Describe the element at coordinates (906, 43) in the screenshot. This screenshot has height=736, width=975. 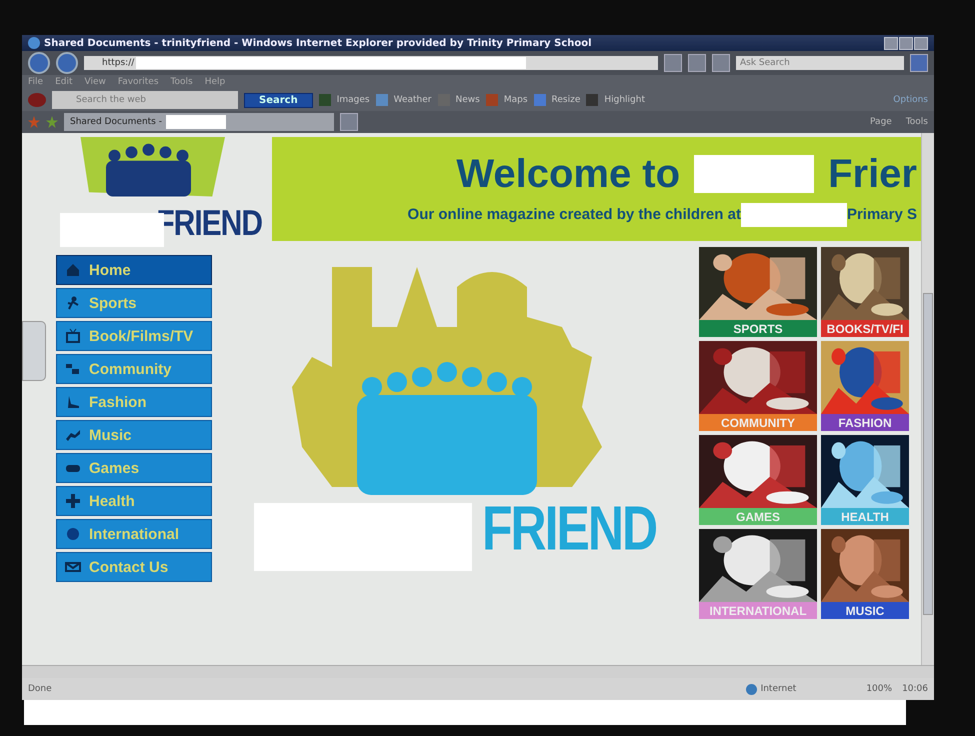
I see `maximize-button` at that location.